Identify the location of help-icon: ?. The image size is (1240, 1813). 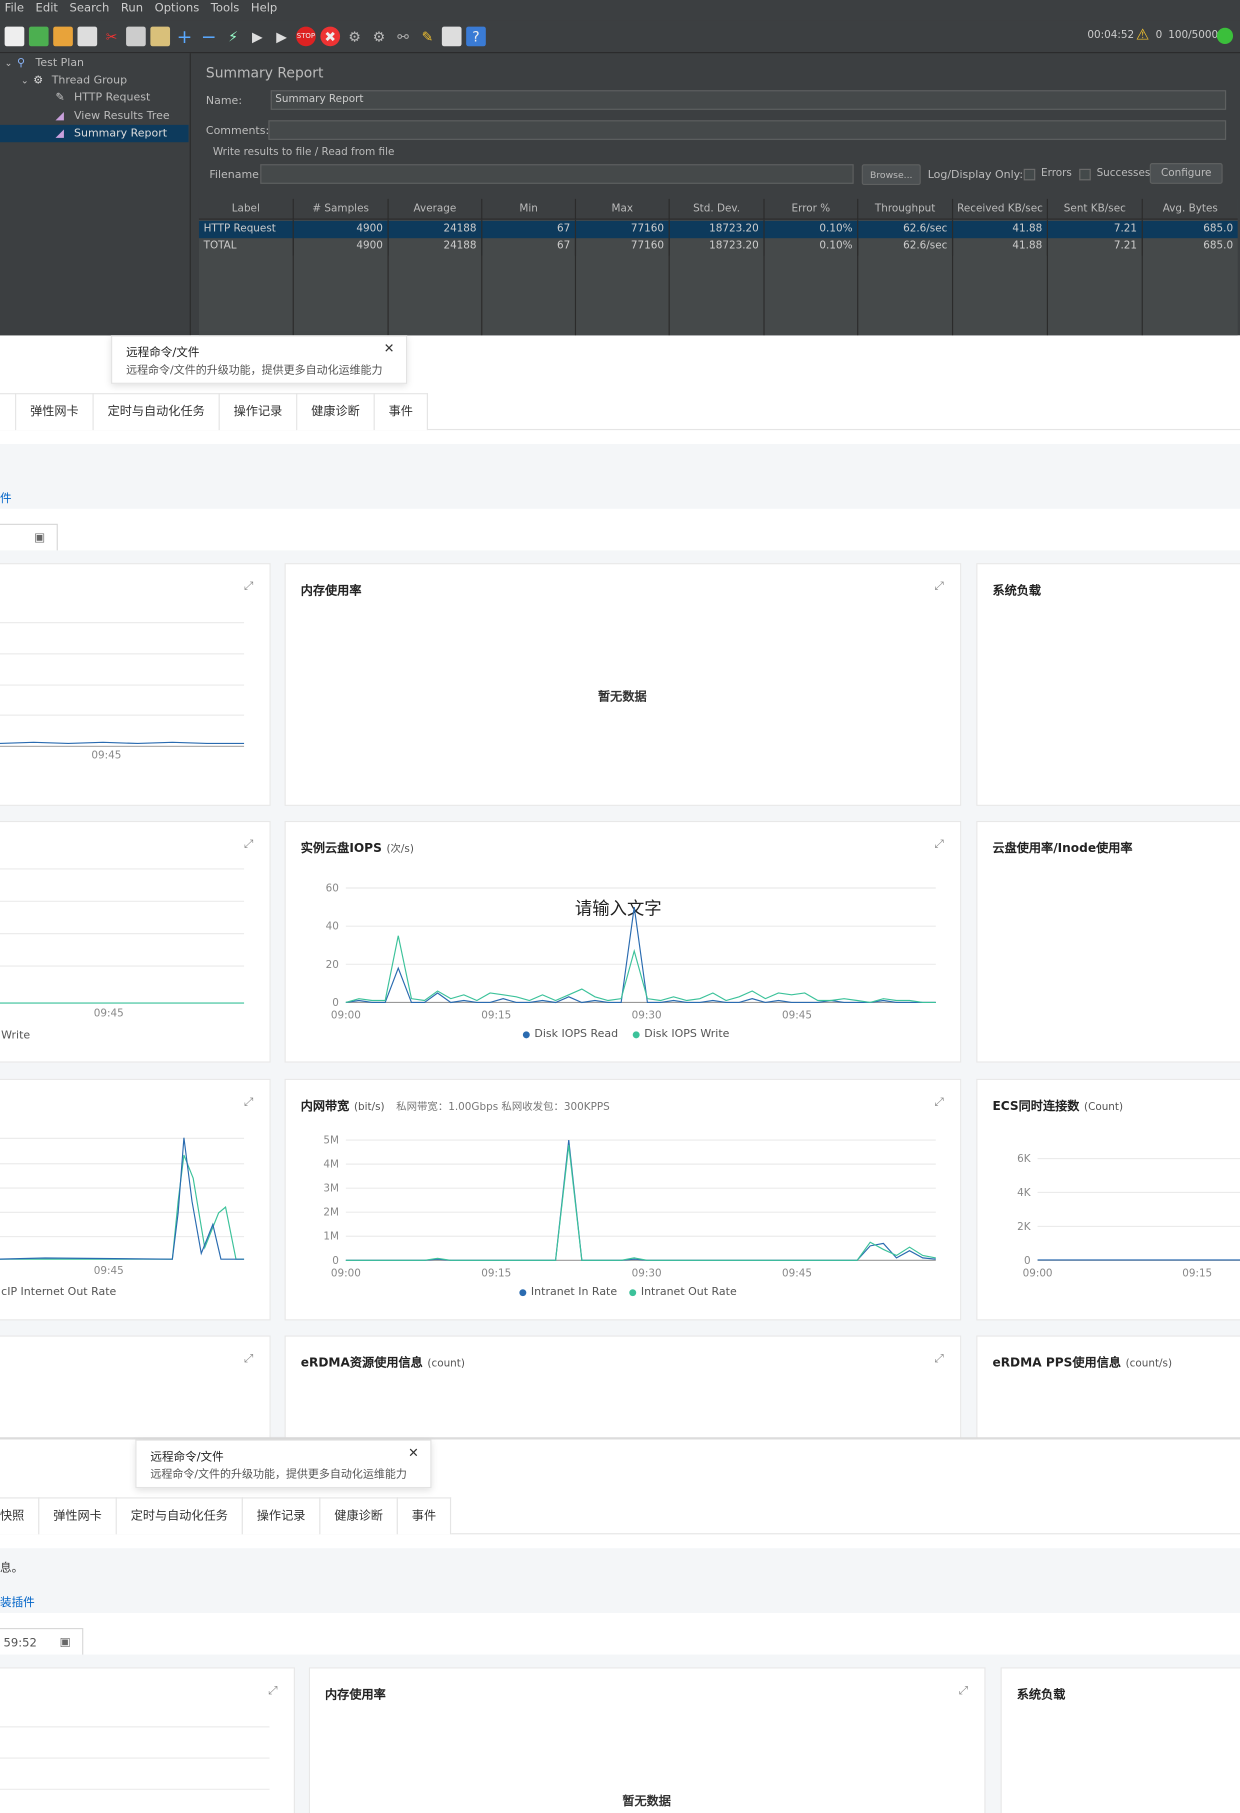
(476, 36).